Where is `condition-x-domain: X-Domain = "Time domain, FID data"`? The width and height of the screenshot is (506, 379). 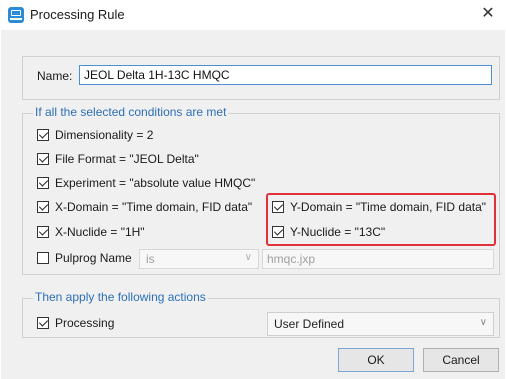 condition-x-domain: X-Domain = "Time domain, FID data" is located at coordinates (144, 207).